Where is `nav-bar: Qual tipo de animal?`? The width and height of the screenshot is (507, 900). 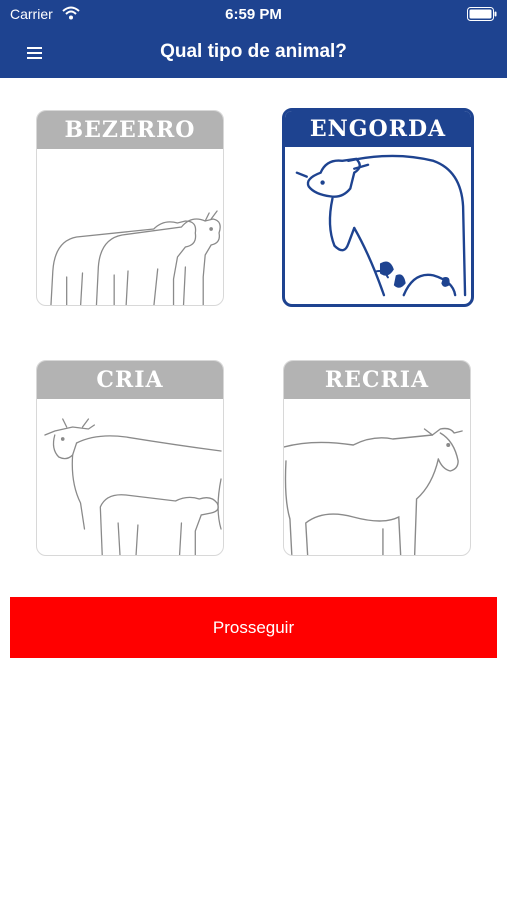 nav-bar: Qual tipo de animal? is located at coordinates (253, 53).